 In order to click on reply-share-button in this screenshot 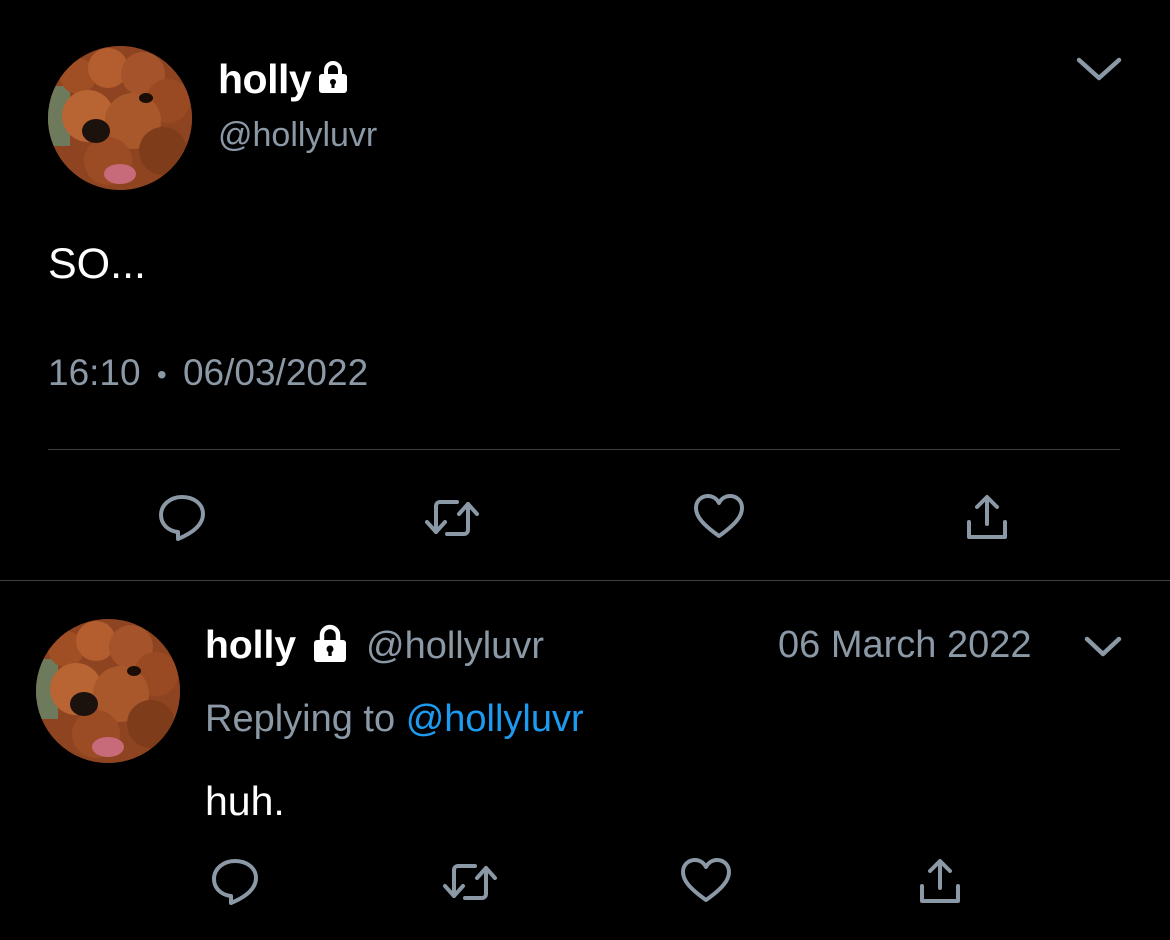, I will do `click(940, 881)`.